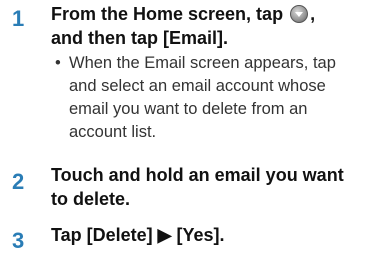 The image size is (377, 253). What do you see at coordinates (18, 181) in the screenshot?
I see `step-number: 2` at bounding box center [18, 181].